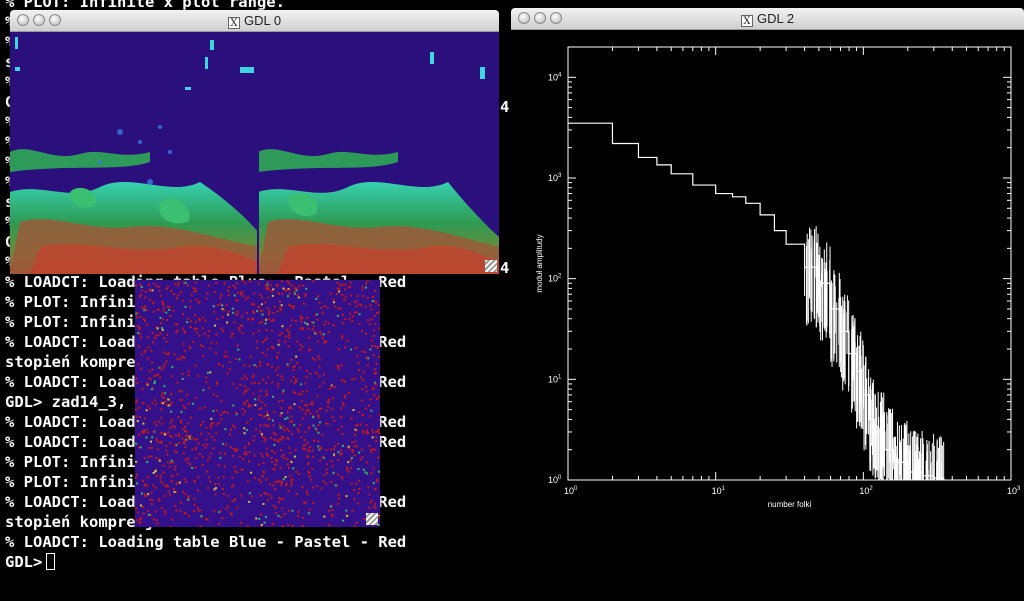 The height and width of the screenshot is (601, 1024). Describe the element at coordinates (555, 480) in the screenshot. I see `y-tick-label: 100` at that location.